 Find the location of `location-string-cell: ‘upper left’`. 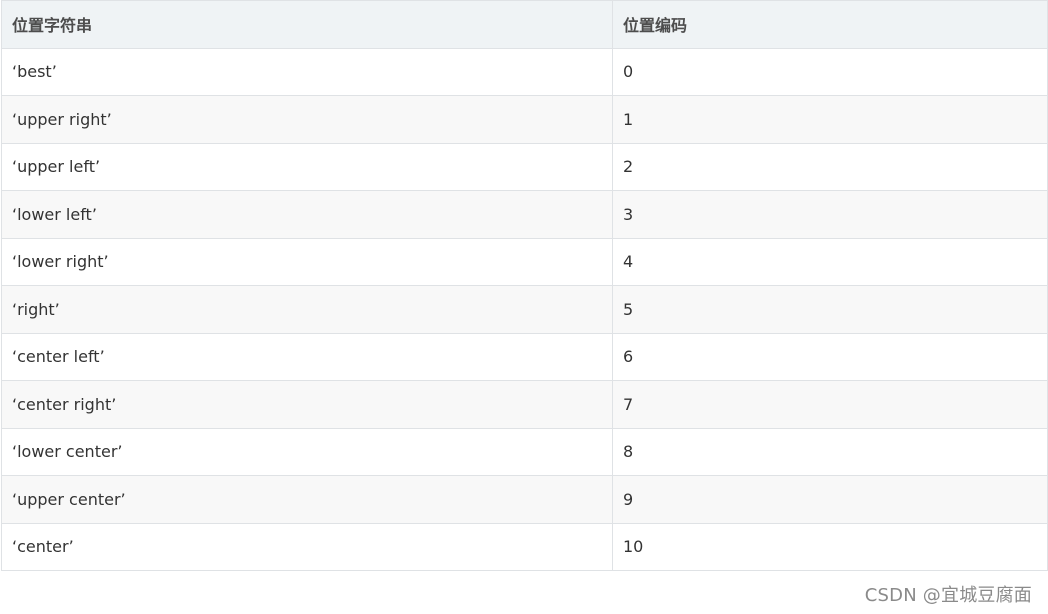

location-string-cell: ‘upper left’ is located at coordinates (307, 166).